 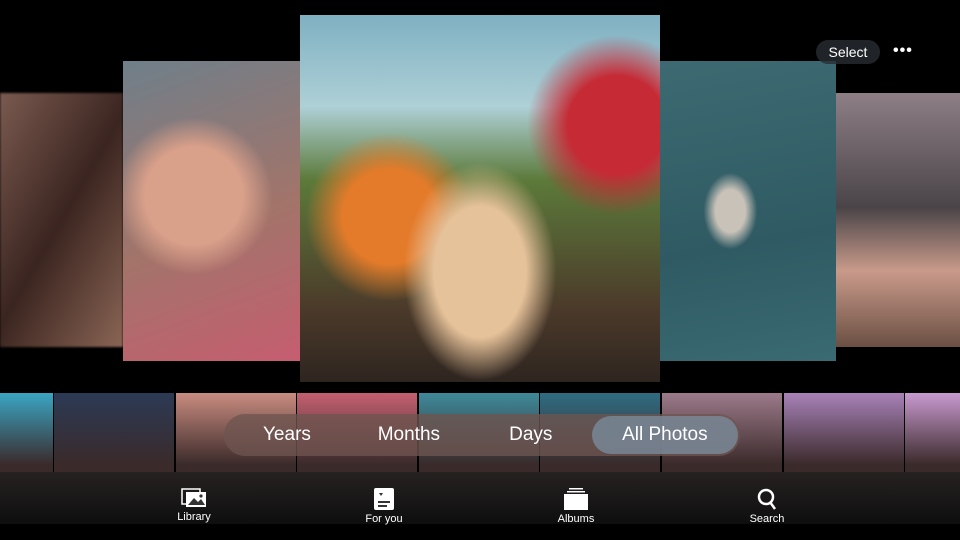 I want to click on tab-library: Library, so click(x=194, y=505).